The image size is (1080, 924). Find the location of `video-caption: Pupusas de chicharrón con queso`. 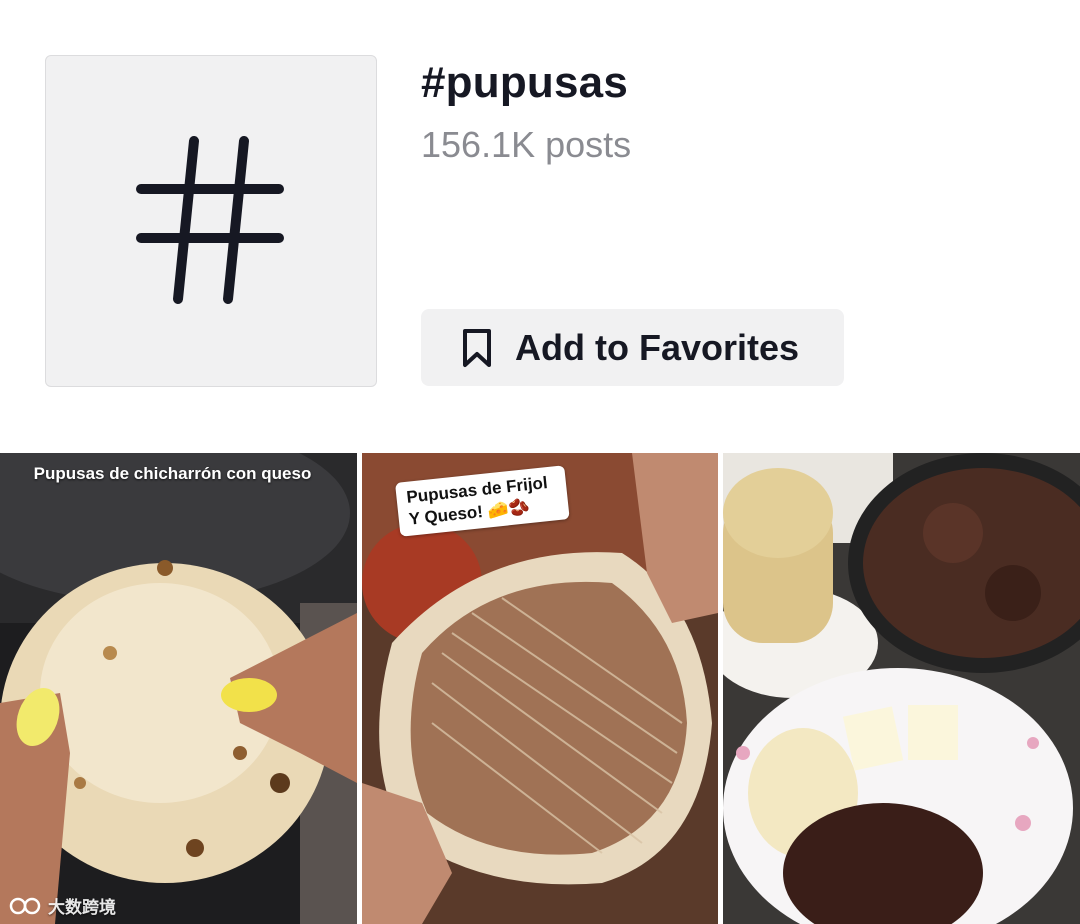

video-caption: Pupusas de chicharrón con queso is located at coordinates (172, 473).